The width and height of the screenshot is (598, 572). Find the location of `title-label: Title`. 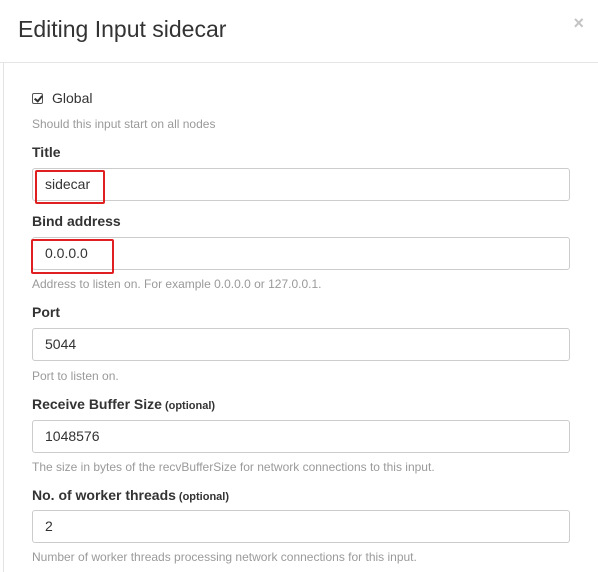

title-label: Title is located at coordinates (46, 152).